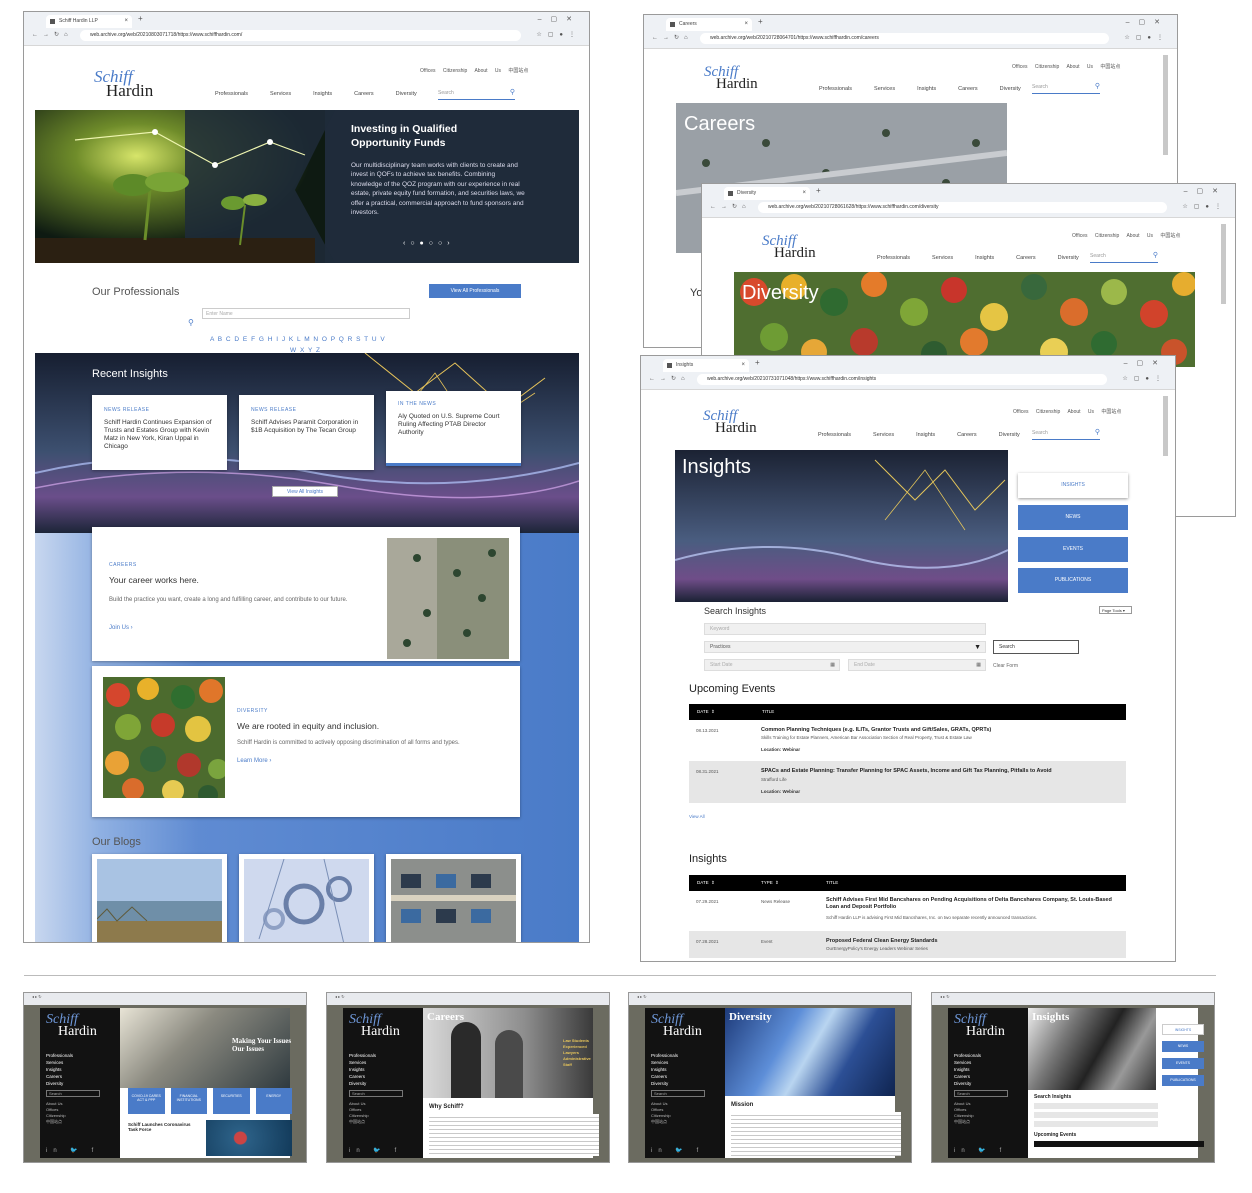 This screenshot has height=1193, width=1252. Describe the element at coordinates (1183, 1046) in the screenshot. I see `thumb-side-btn: NEWS` at that location.